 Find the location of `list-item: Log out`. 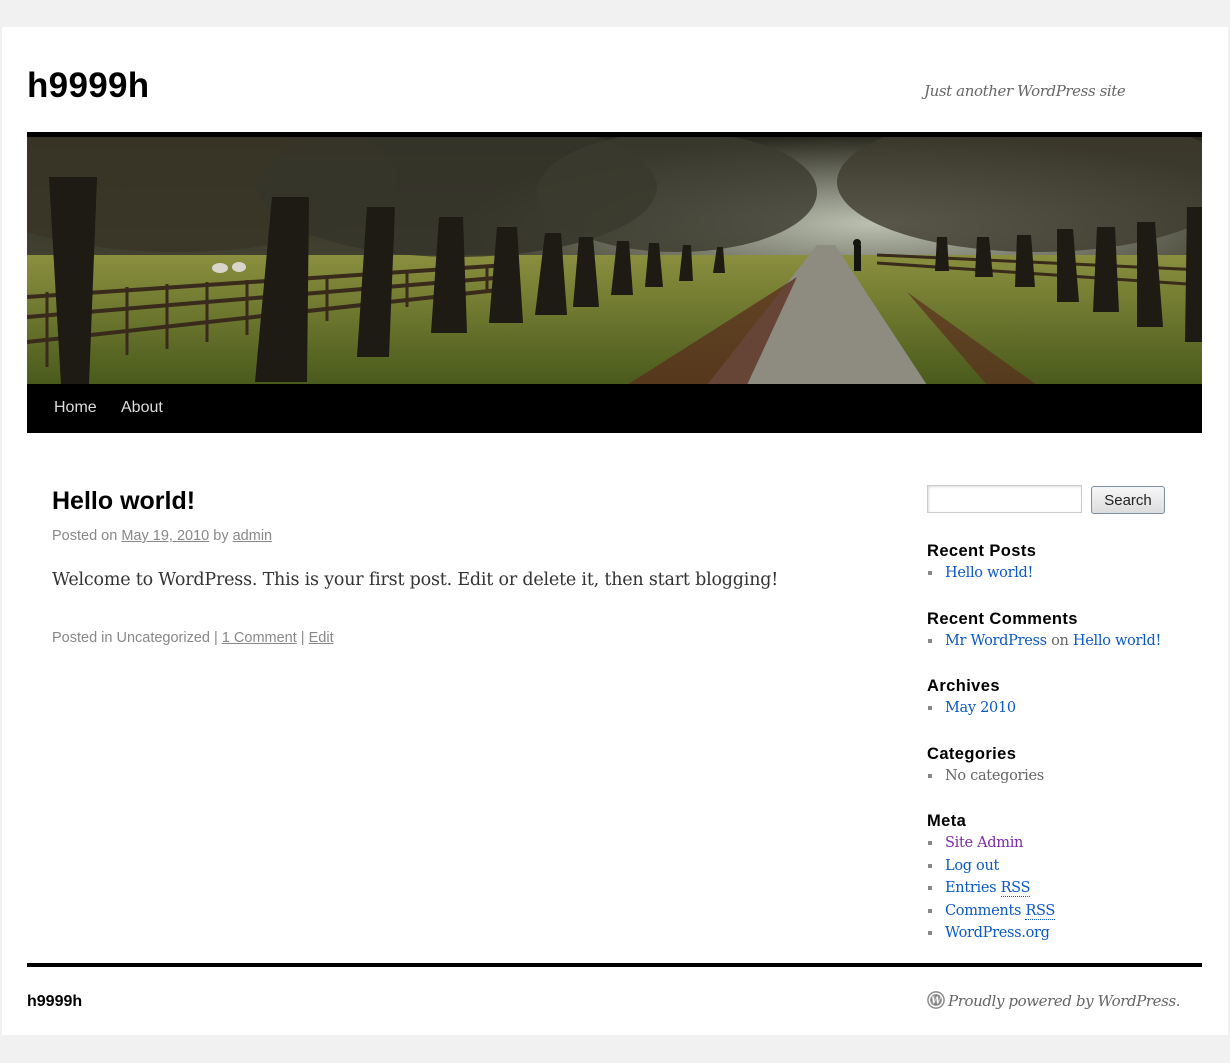

list-item: Log out is located at coordinates (991, 866).